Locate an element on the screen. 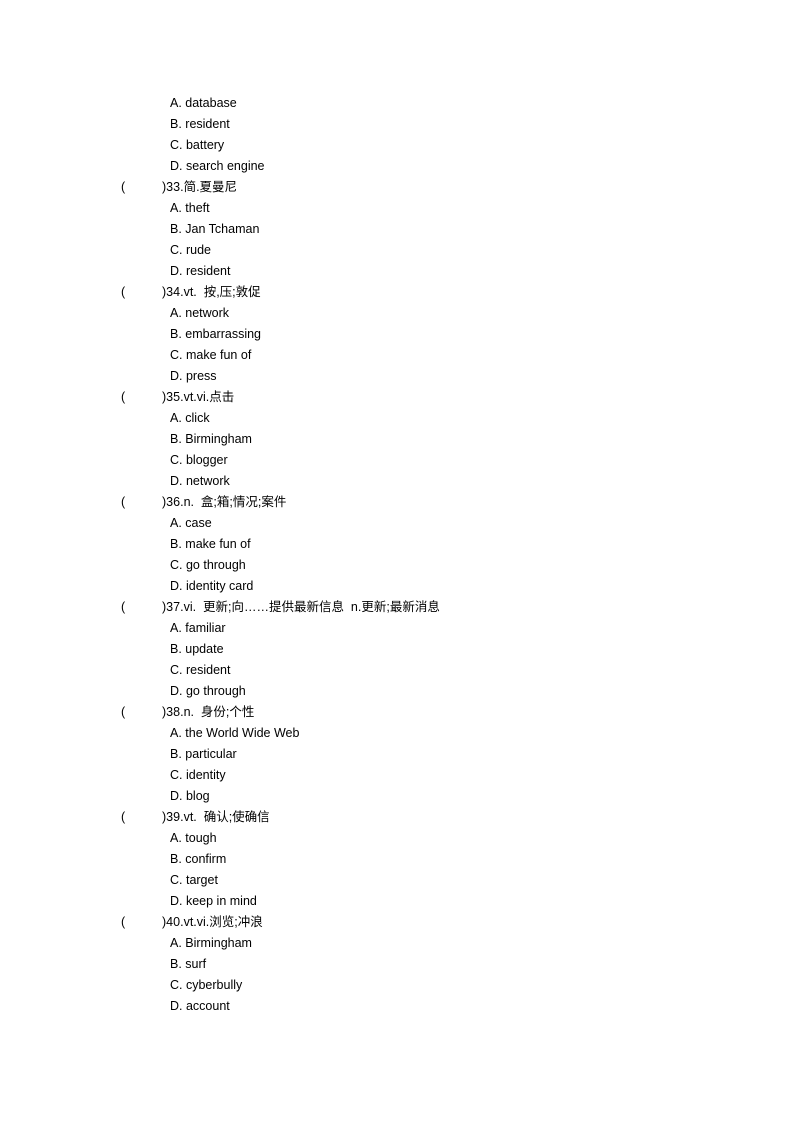  option-line: C. identity is located at coordinates (397, 775).